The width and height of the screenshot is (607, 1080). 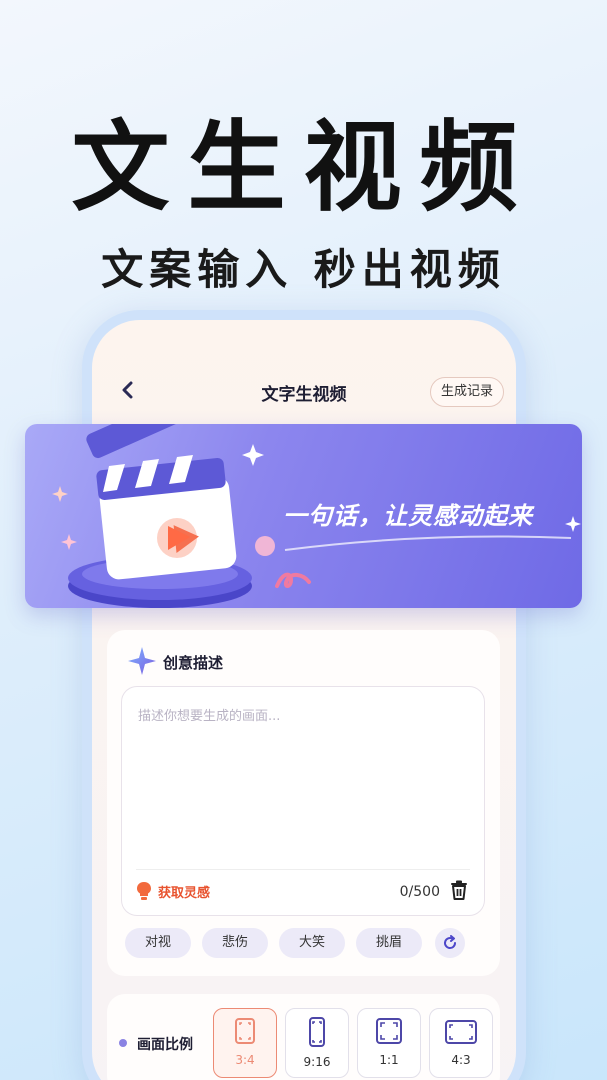 I want to click on refresh-icon, so click(x=450, y=942).